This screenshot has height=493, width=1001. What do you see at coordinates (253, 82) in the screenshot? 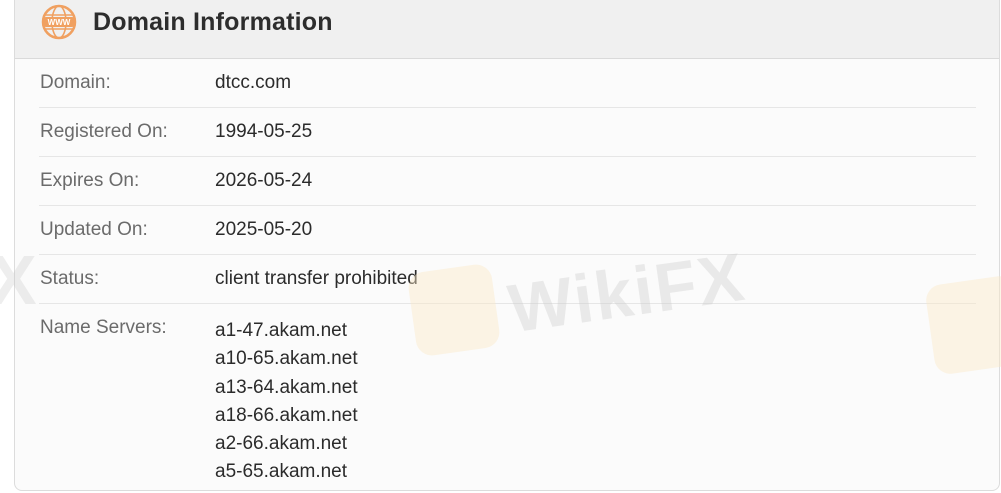
I see `row-value: dtcc.com` at bounding box center [253, 82].